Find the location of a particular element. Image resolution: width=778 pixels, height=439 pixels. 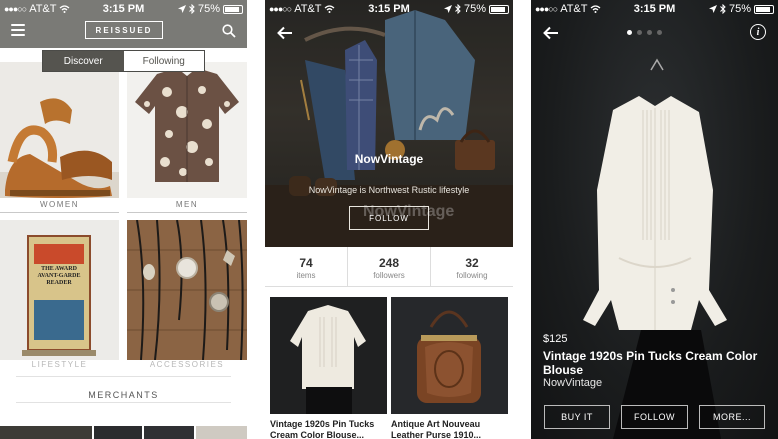

category-label-women: WOMEN is located at coordinates (59, 204).